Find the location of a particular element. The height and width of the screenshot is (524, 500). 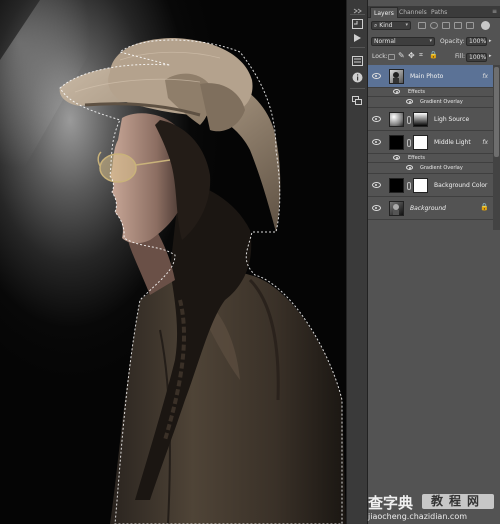

filter-kind-value: Kind is located at coordinates (386, 25).